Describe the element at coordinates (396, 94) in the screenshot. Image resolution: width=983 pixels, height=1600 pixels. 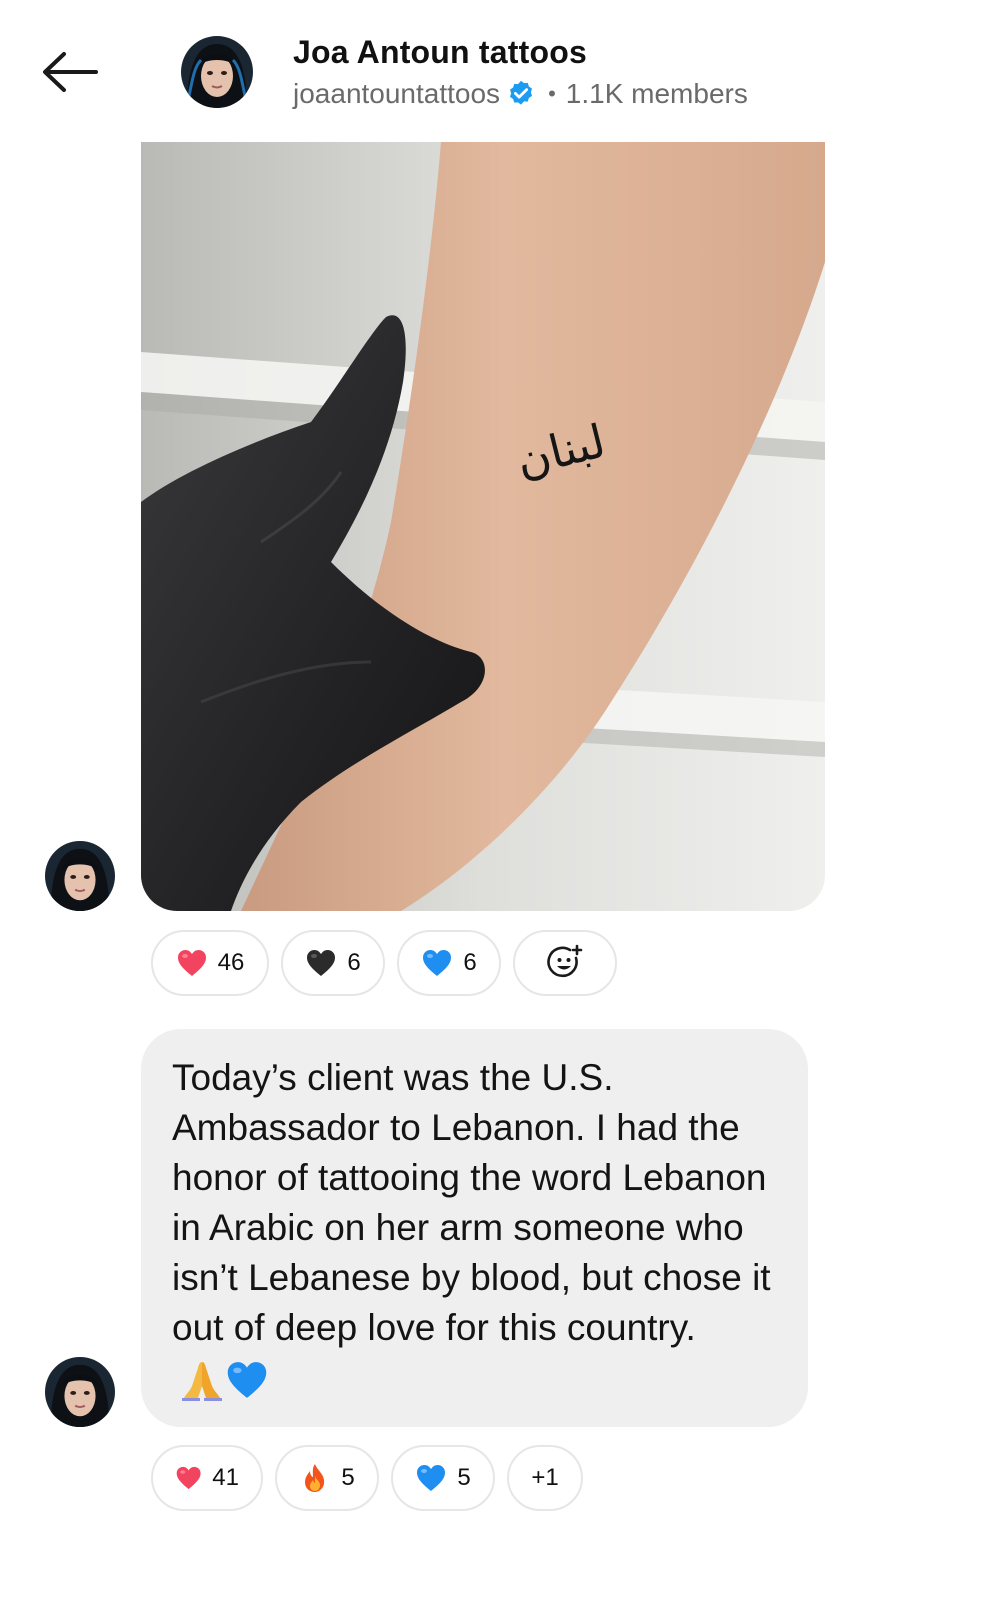
I see `channel-handle: joaantountattoos` at that location.